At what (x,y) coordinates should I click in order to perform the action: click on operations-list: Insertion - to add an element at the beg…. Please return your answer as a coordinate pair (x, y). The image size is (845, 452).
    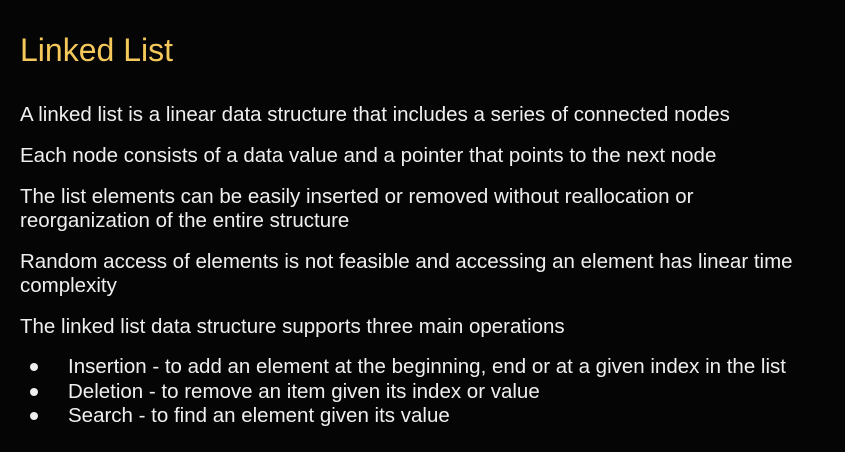
    Looking at the image, I should click on (408, 392).